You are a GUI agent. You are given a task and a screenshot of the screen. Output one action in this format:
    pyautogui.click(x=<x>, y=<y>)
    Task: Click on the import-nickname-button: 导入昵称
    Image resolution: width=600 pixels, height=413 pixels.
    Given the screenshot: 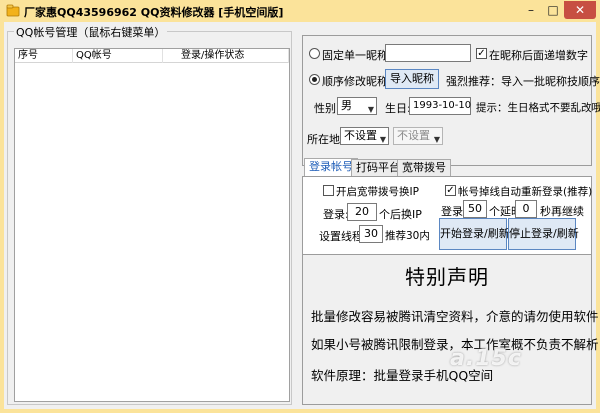 What is the action you would take?
    pyautogui.click(x=412, y=79)
    